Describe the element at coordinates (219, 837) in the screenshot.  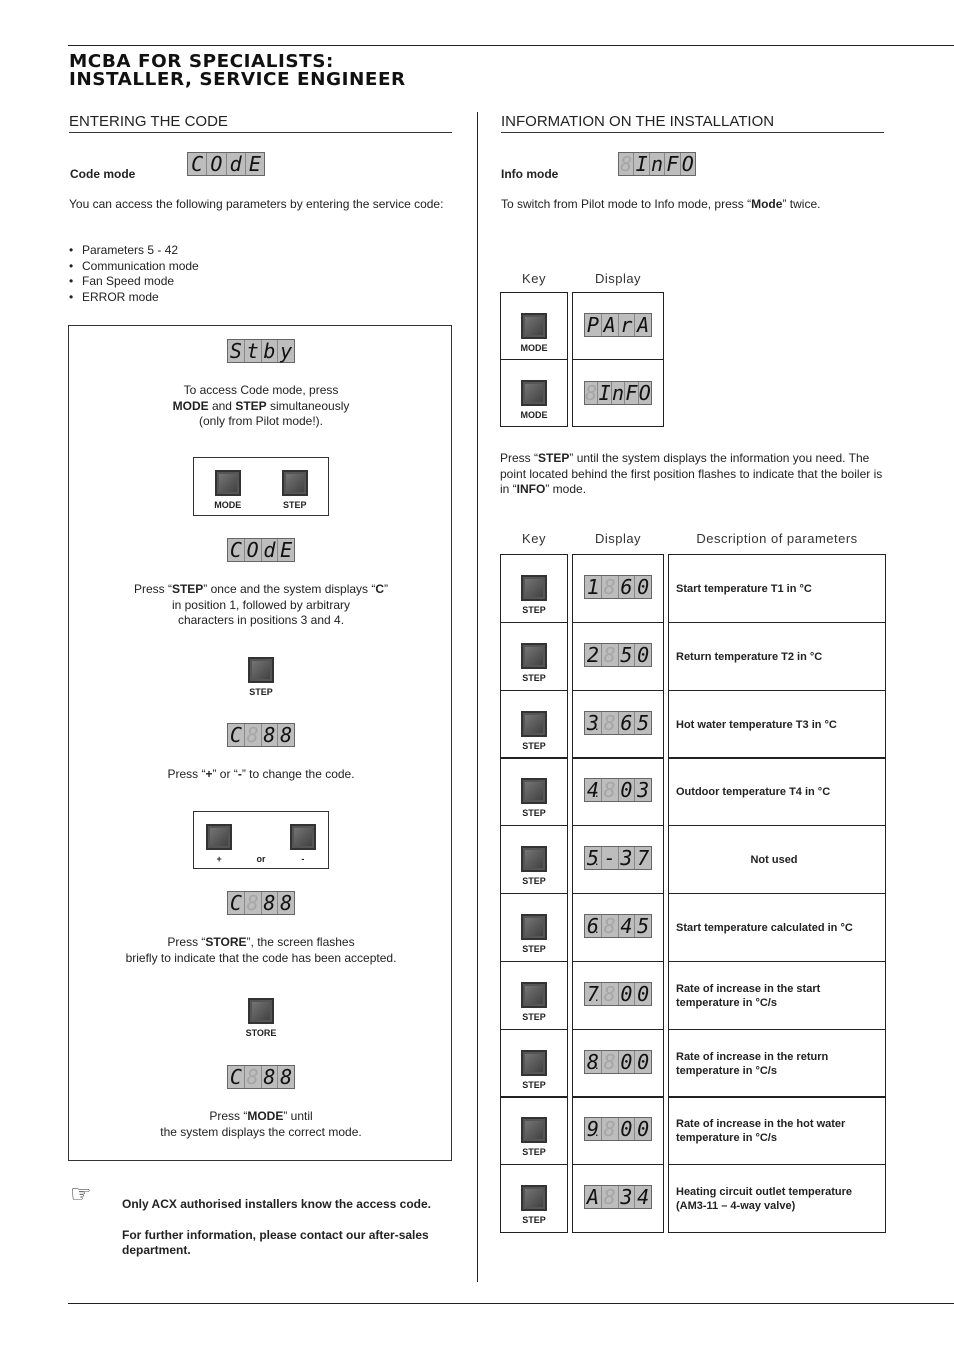
I see `plus-button` at that location.